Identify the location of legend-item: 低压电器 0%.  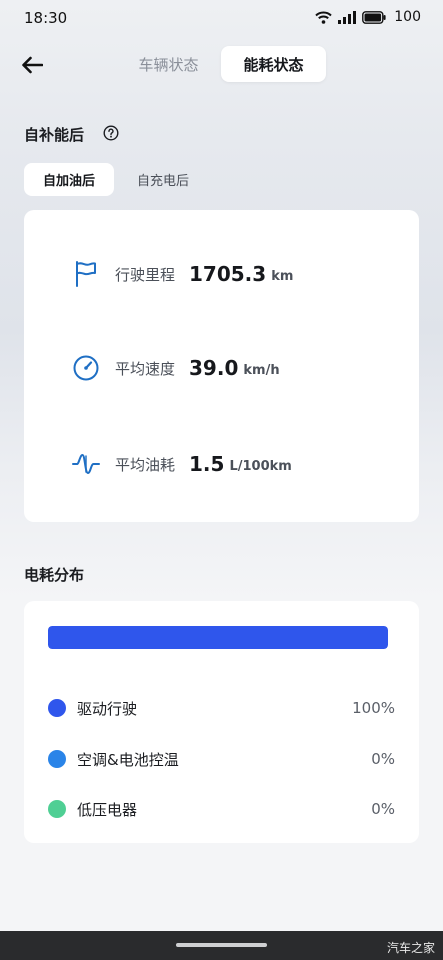
(221, 809).